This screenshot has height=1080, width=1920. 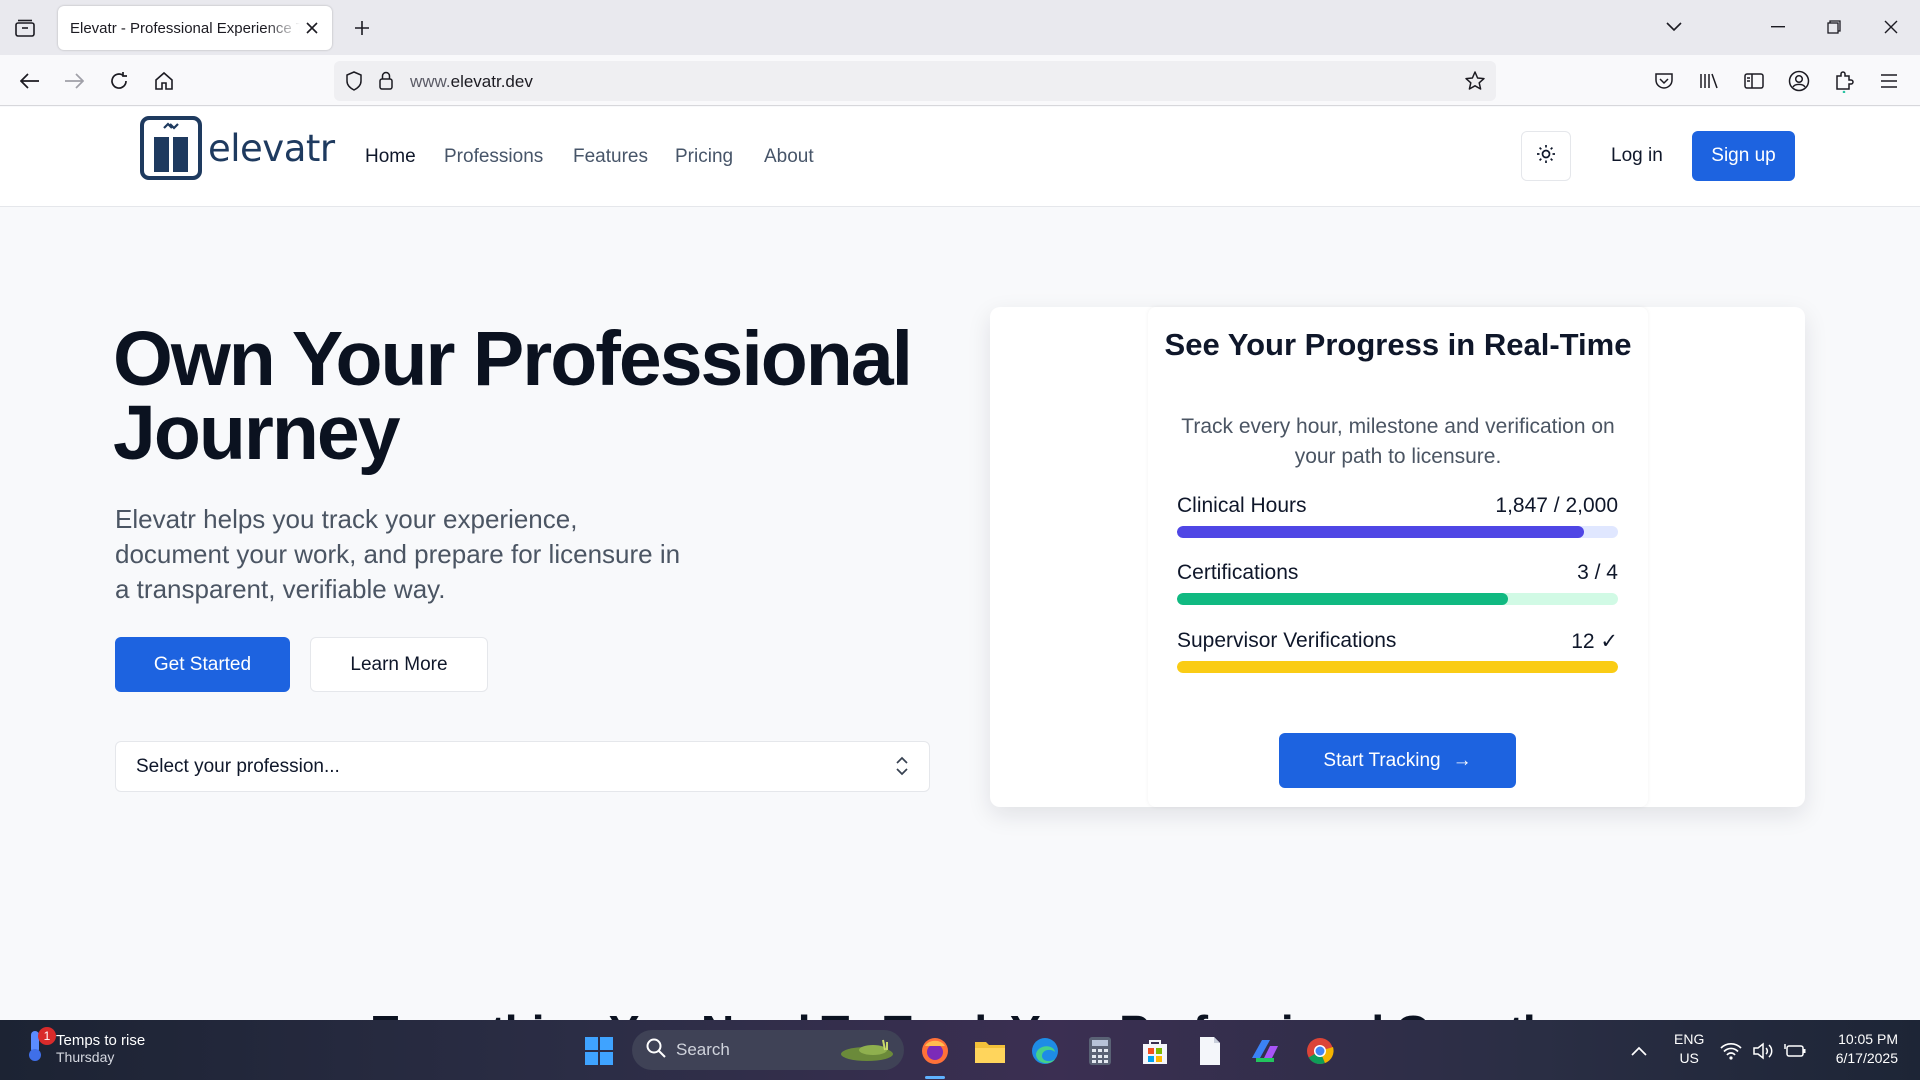 I want to click on tab-list-icon, so click(x=25, y=28).